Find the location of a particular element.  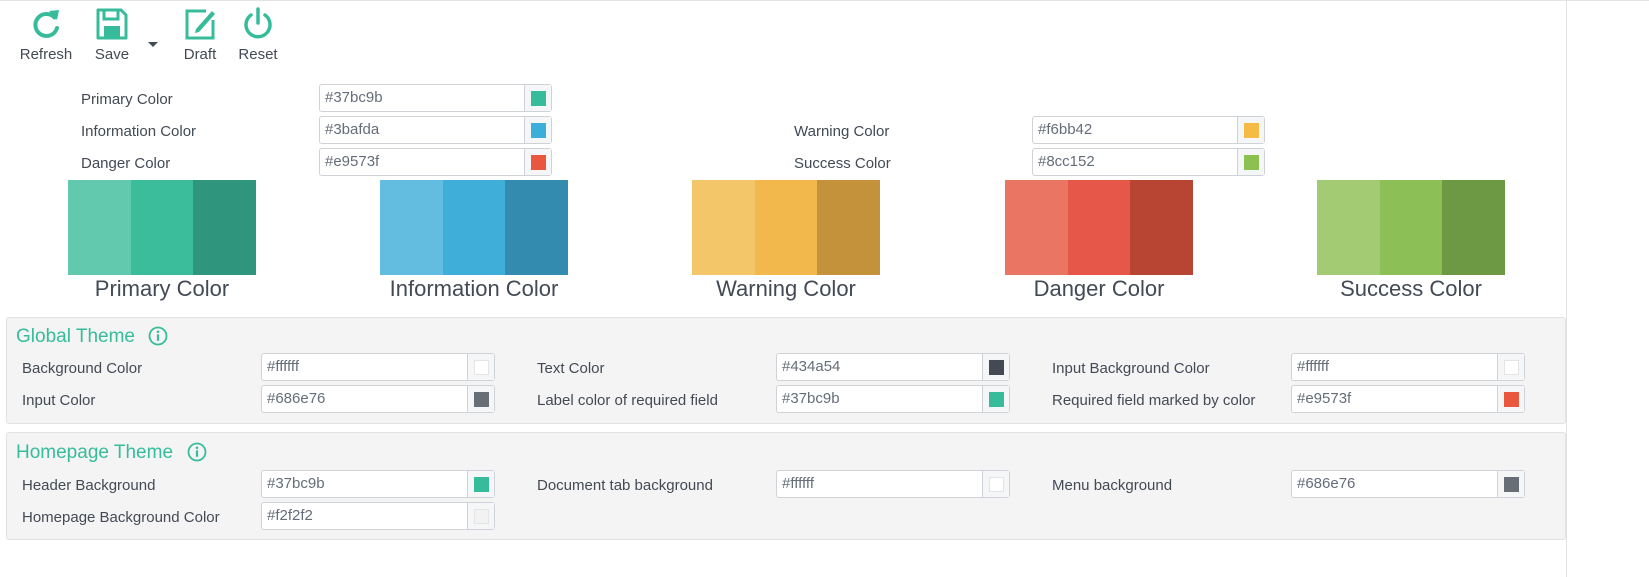

warning-color-picker is located at coordinates (1250, 130).